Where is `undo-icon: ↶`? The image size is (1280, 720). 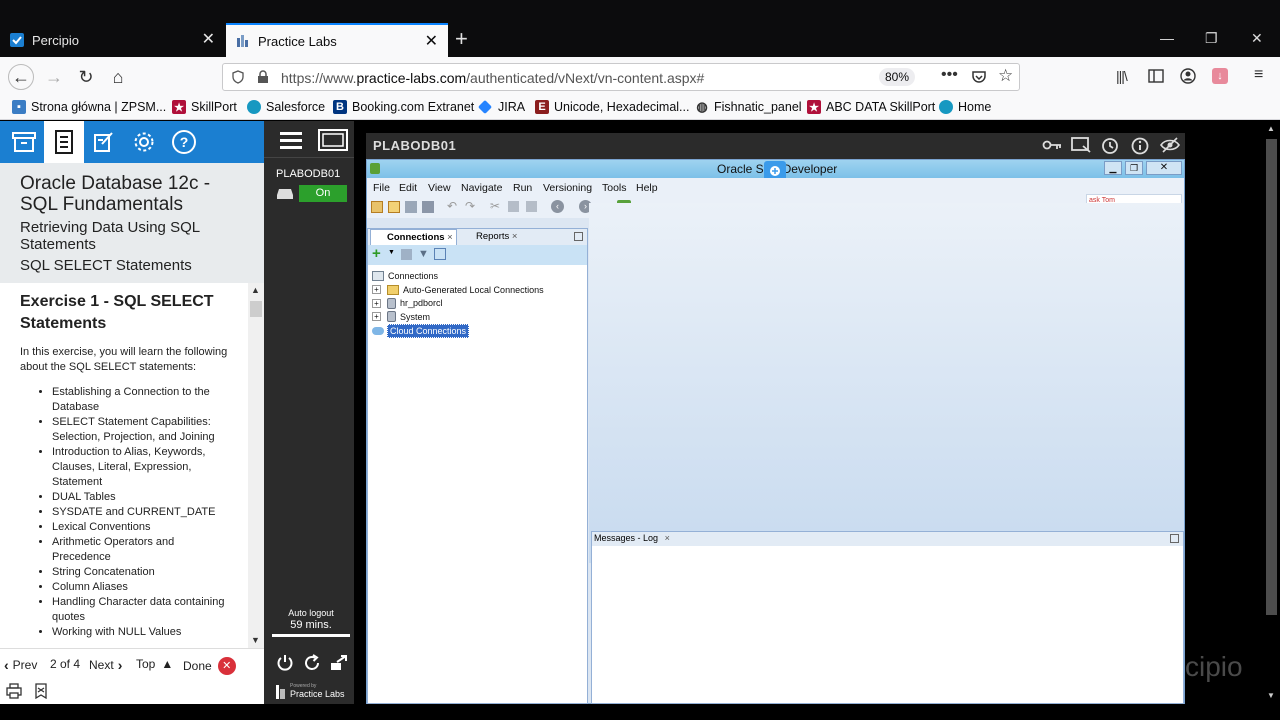 undo-icon: ↶ is located at coordinates (452, 206).